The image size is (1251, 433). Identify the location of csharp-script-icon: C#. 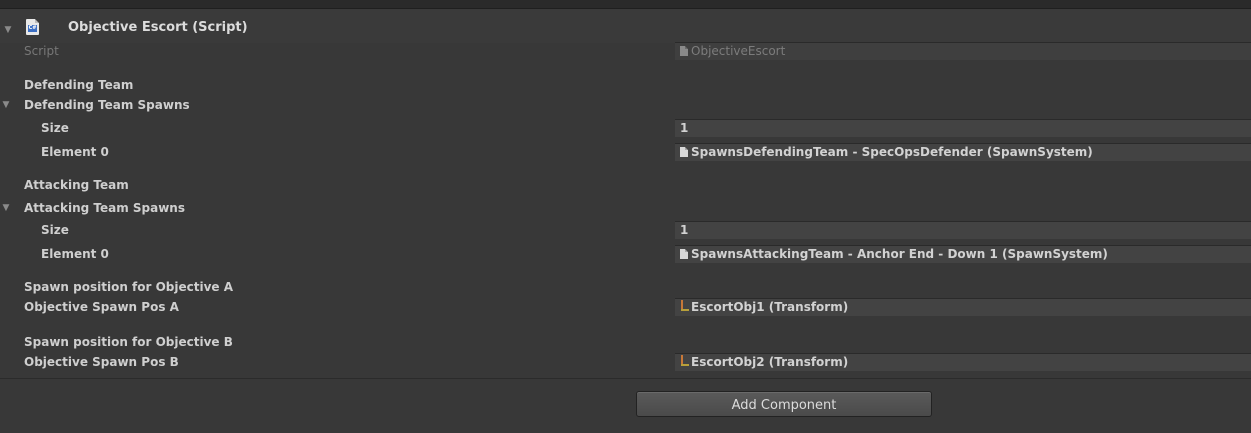
(32, 27).